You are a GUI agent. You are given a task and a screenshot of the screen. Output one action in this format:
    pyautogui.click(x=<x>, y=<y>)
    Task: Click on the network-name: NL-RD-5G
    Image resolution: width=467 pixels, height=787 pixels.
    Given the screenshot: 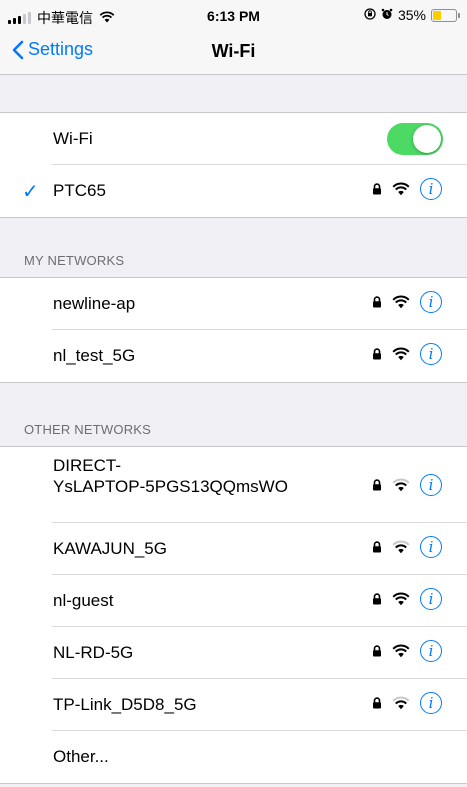 What is the action you would take?
    pyautogui.click(x=93, y=652)
    